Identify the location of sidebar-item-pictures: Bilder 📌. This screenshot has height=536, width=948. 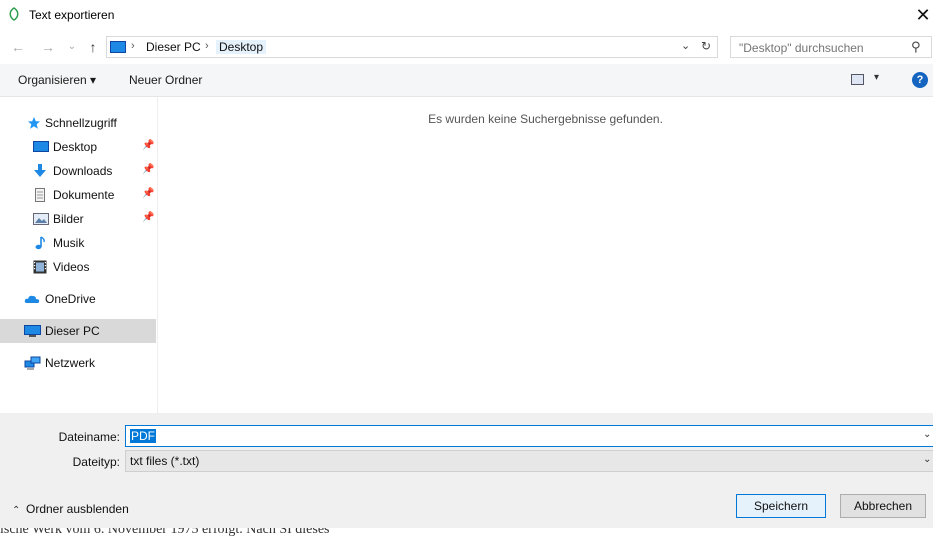
(78, 219).